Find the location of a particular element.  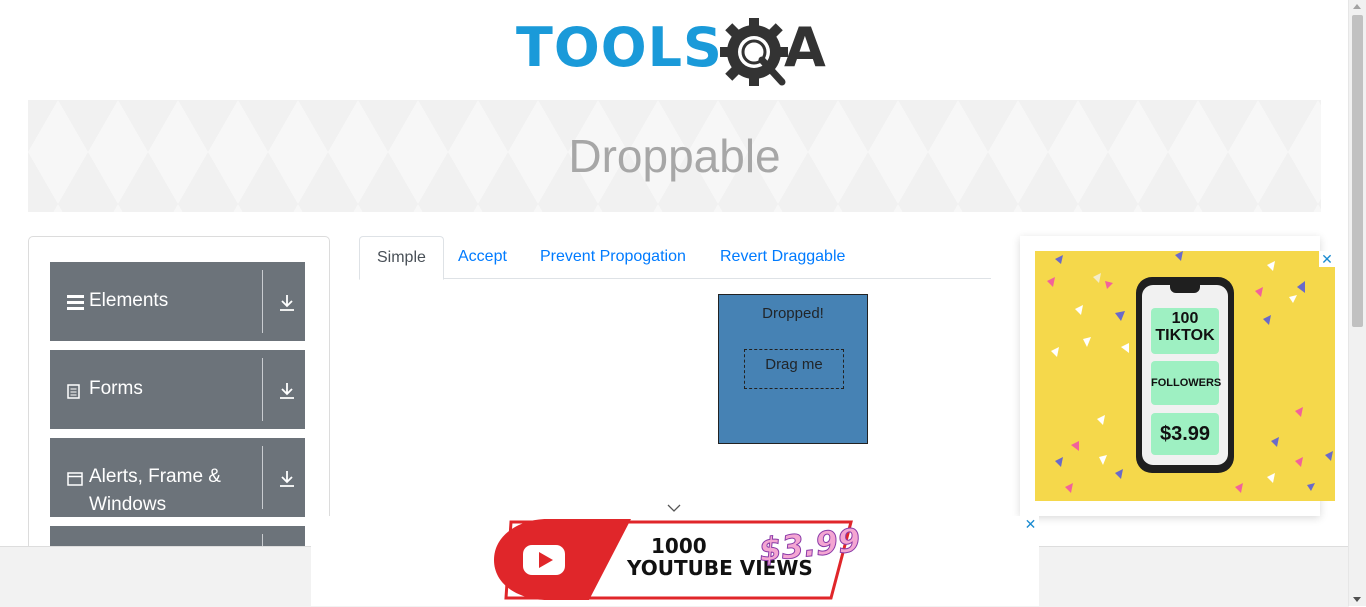

tiktok-price: $3.99 is located at coordinates (1185, 434).